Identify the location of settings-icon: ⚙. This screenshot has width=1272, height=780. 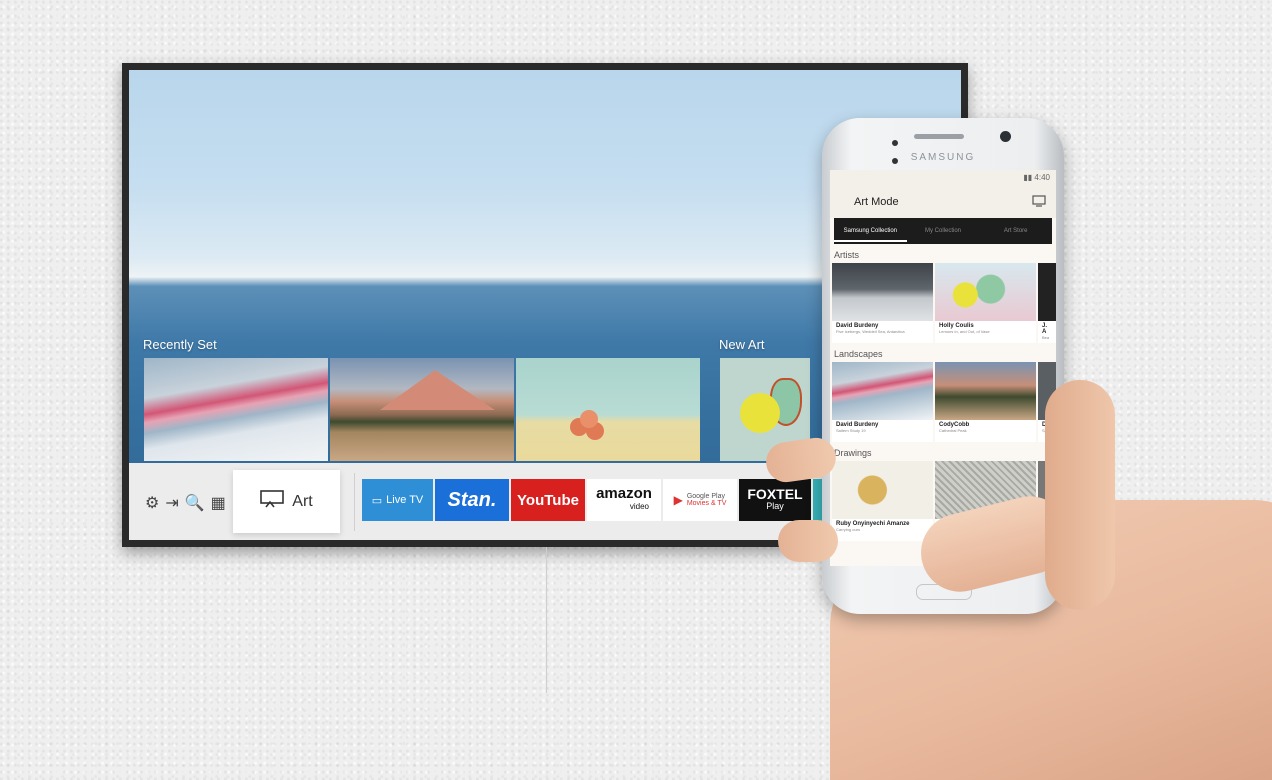
(152, 503).